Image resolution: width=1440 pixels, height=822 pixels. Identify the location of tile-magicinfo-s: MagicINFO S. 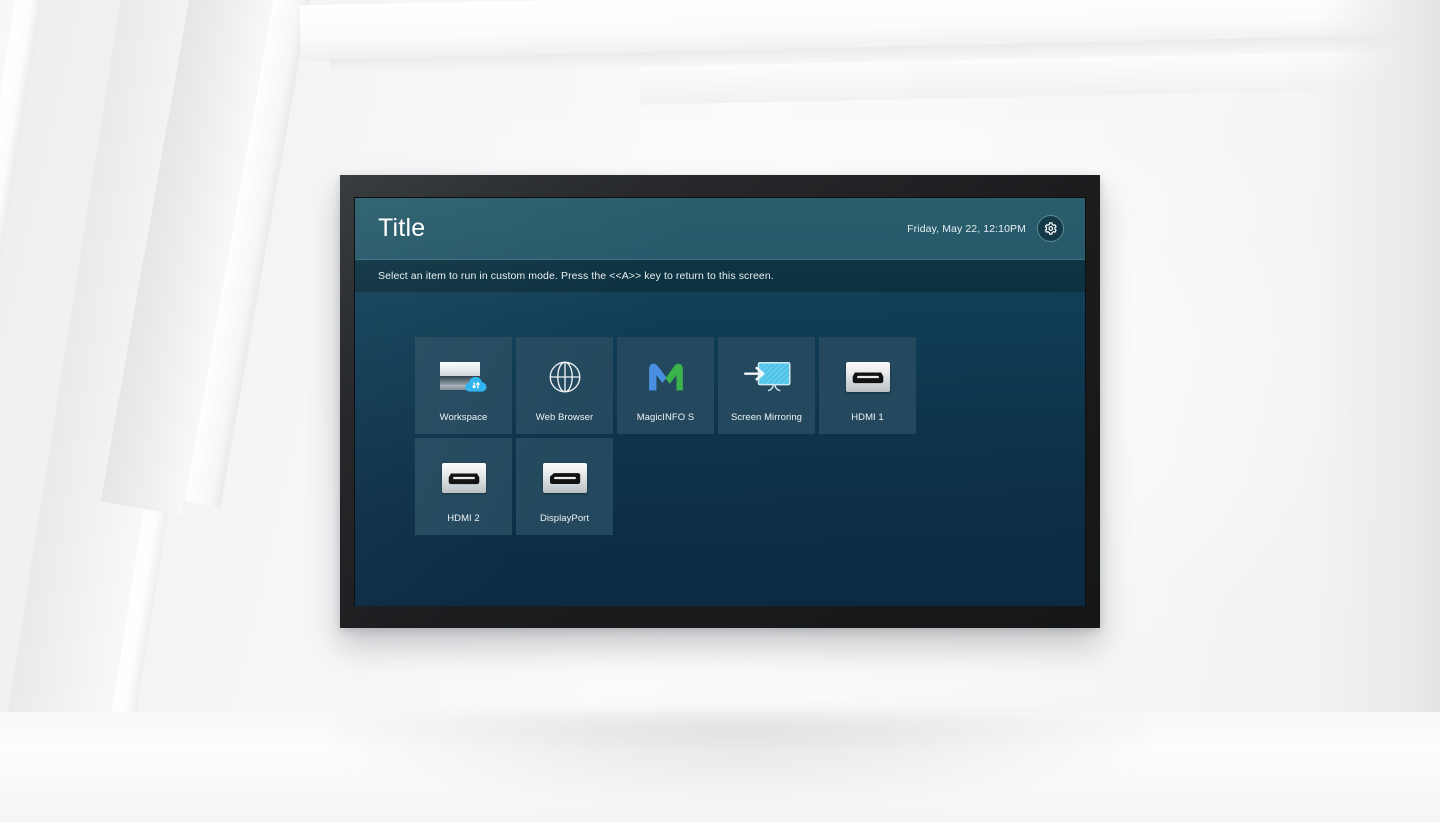
(665, 385).